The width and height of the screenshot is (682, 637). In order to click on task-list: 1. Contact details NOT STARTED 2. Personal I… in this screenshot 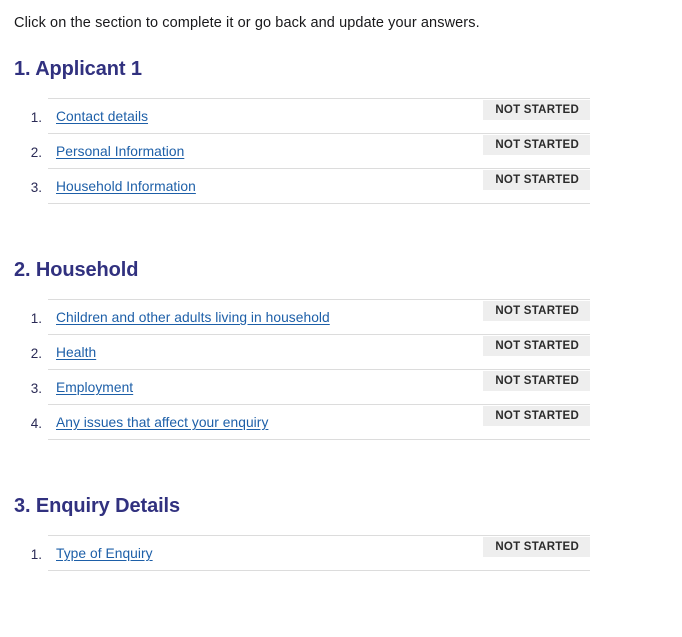, I will do `click(310, 151)`.